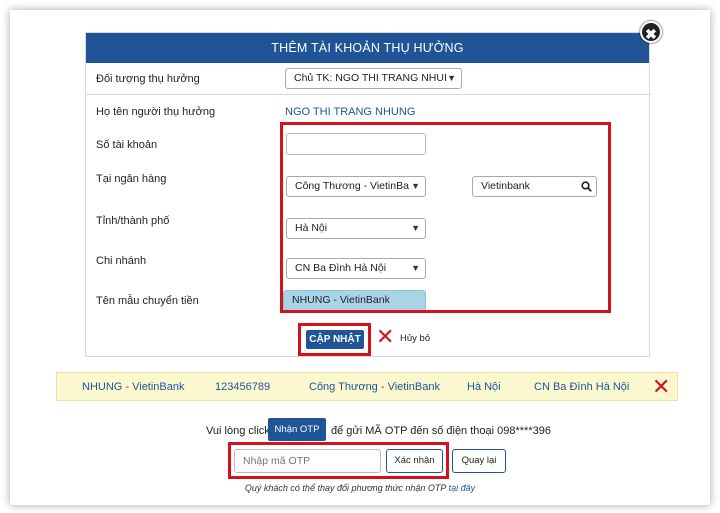  What do you see at coordinates (131, 179) in the screenshot?
I see `bank-label: Tại ngân hàng` at bounding box center [131, 179].